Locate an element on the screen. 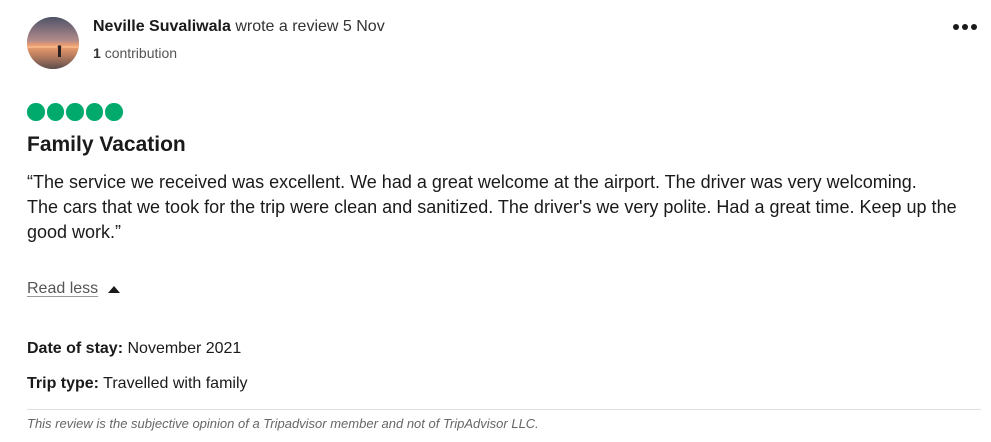  date-of-stay-value: November 2021 is located at coordinates (184, 348).